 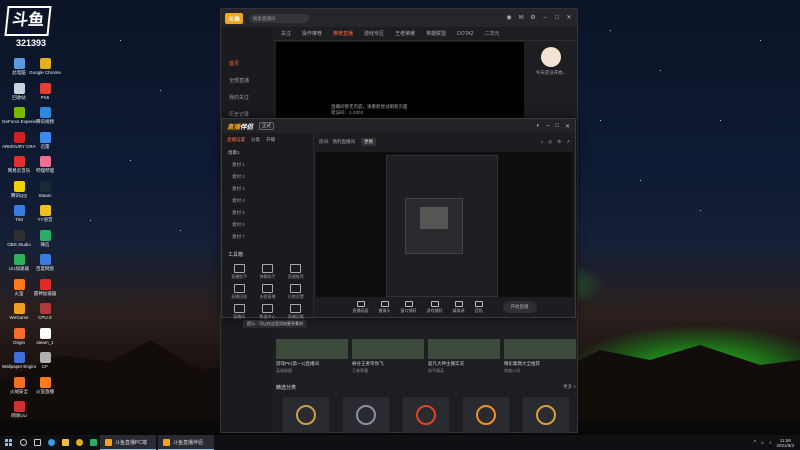 I want to click on explorer-icon, so click(x=65, y=442).